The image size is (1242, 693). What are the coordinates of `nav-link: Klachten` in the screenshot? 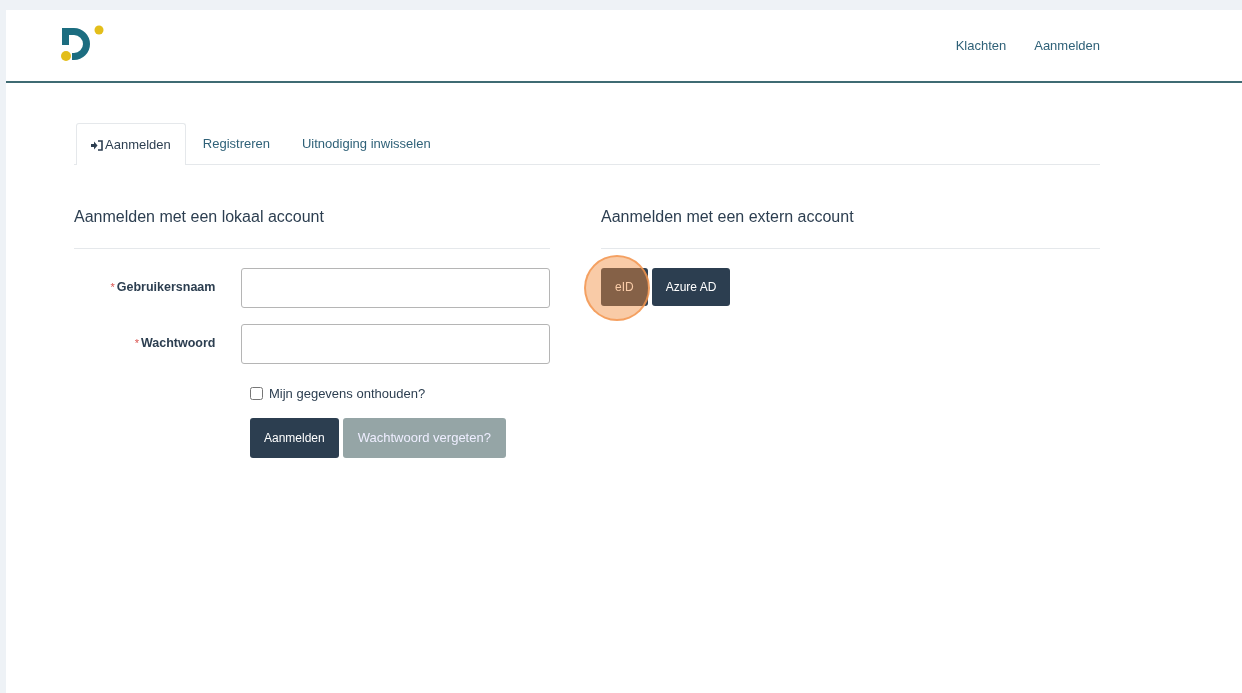 It's located at (981, 45).